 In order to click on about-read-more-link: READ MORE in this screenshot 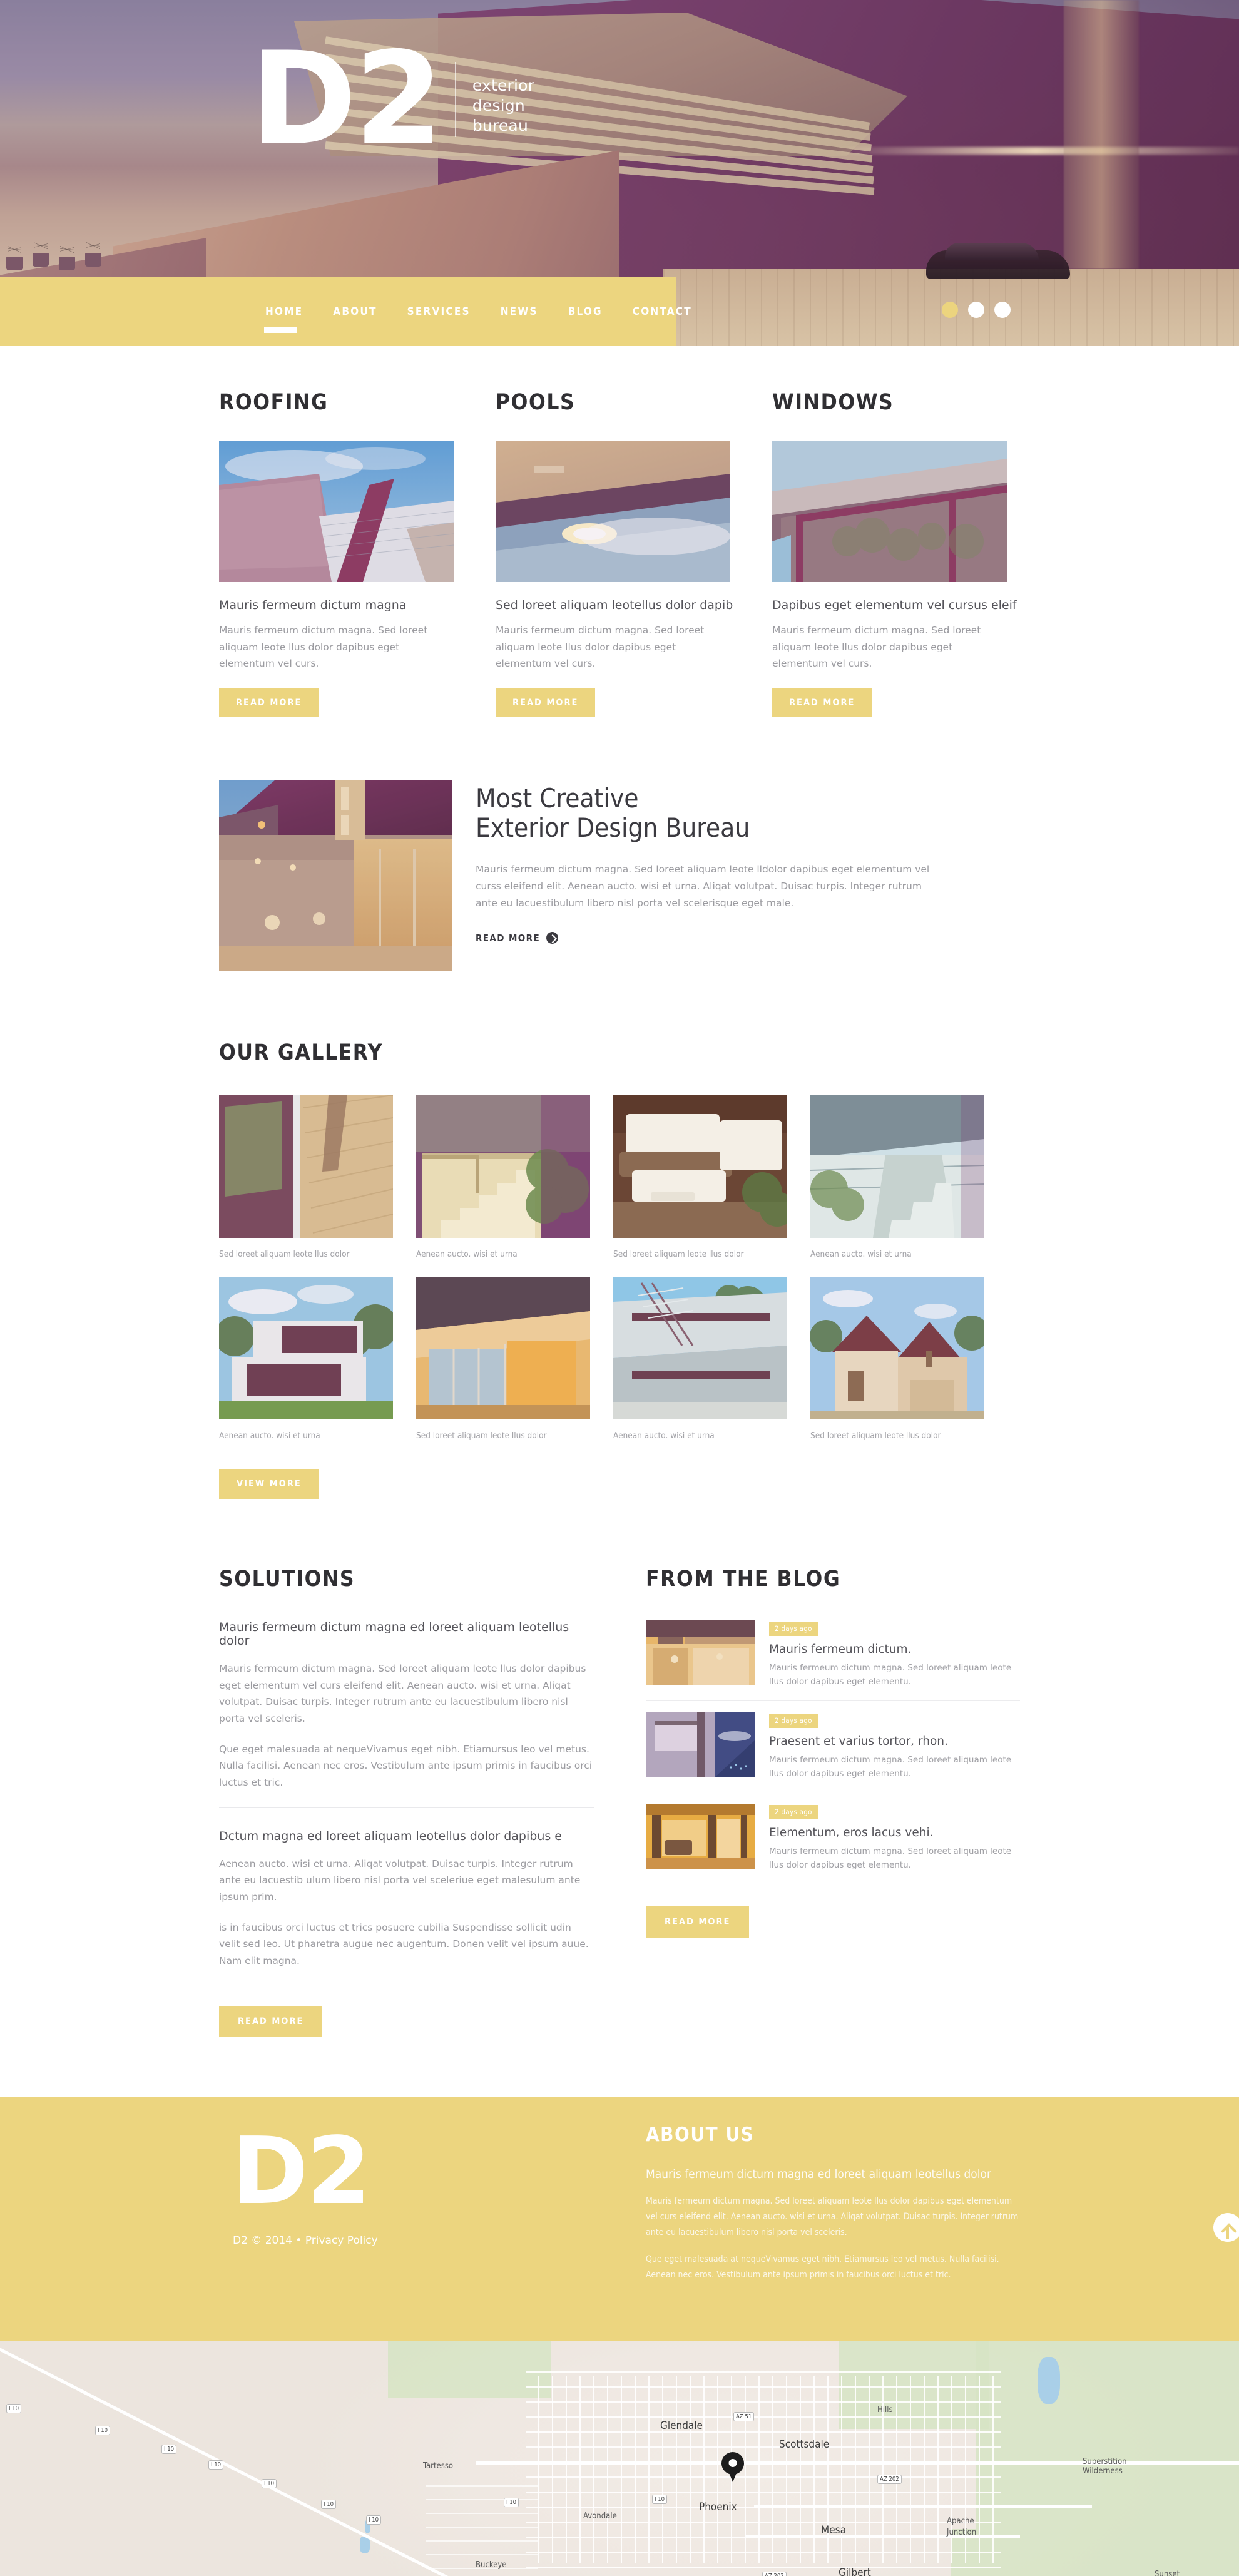, I will do `click(517, 938)`.